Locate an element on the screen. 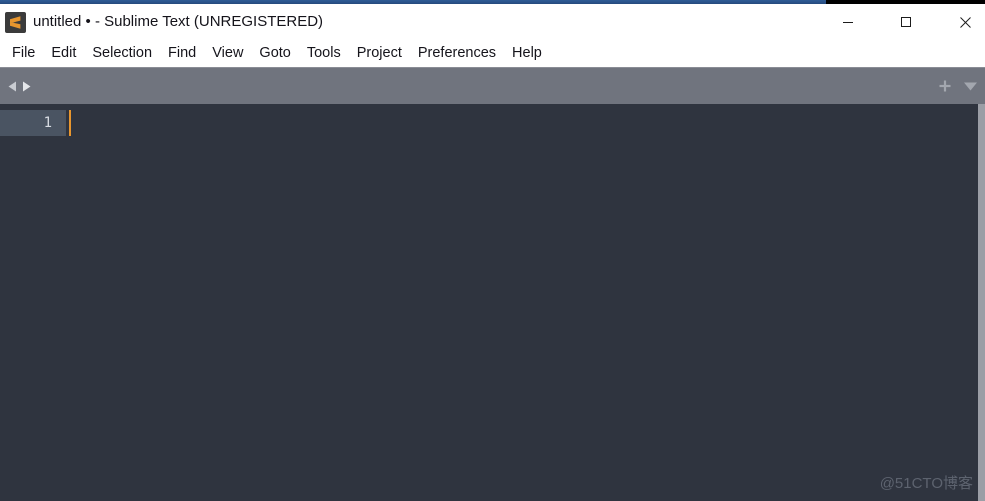 The height and width of the screenshot is (501, 985). menu-item-find: Find is located at coordinates (182, 53).